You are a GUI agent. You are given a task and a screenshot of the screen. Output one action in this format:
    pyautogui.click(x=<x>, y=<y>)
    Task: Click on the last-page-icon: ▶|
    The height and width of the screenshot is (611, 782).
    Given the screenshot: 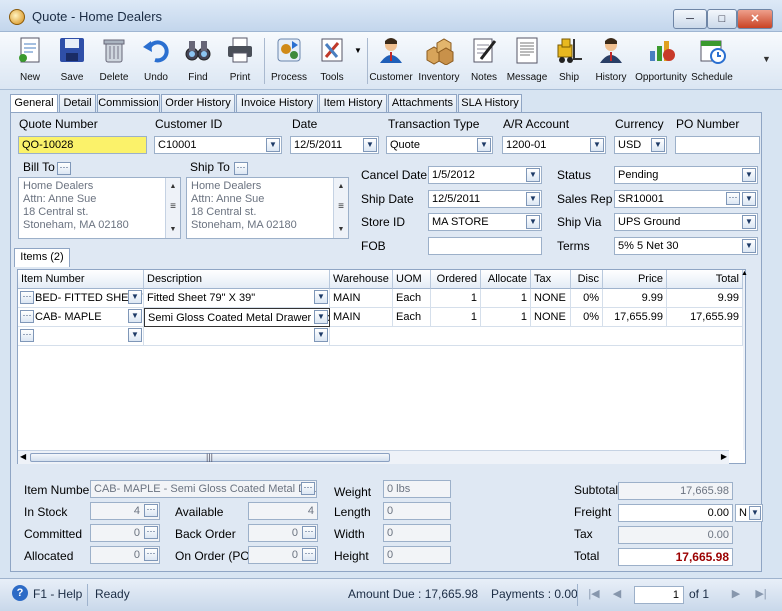 What is the action you would take?
    pyautogui.click(x=761, y=594)
    